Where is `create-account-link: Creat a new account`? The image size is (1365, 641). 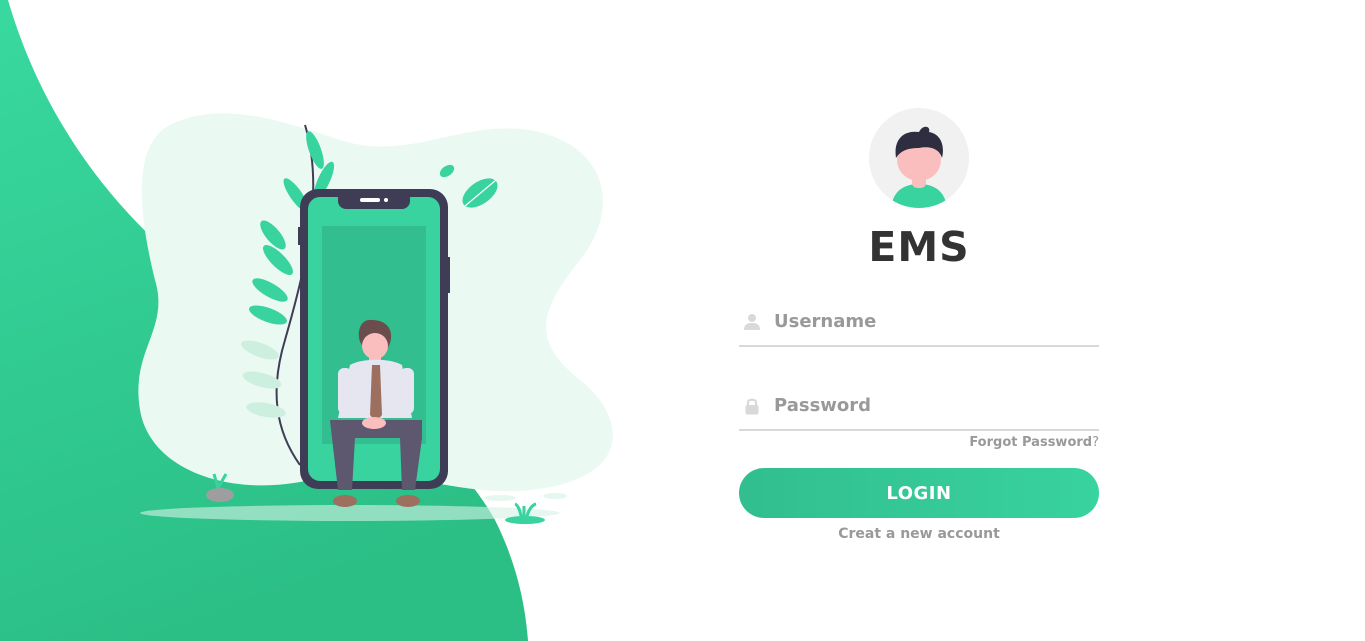 create-account-link: Creat a new account is located at coordinates (919, 534).